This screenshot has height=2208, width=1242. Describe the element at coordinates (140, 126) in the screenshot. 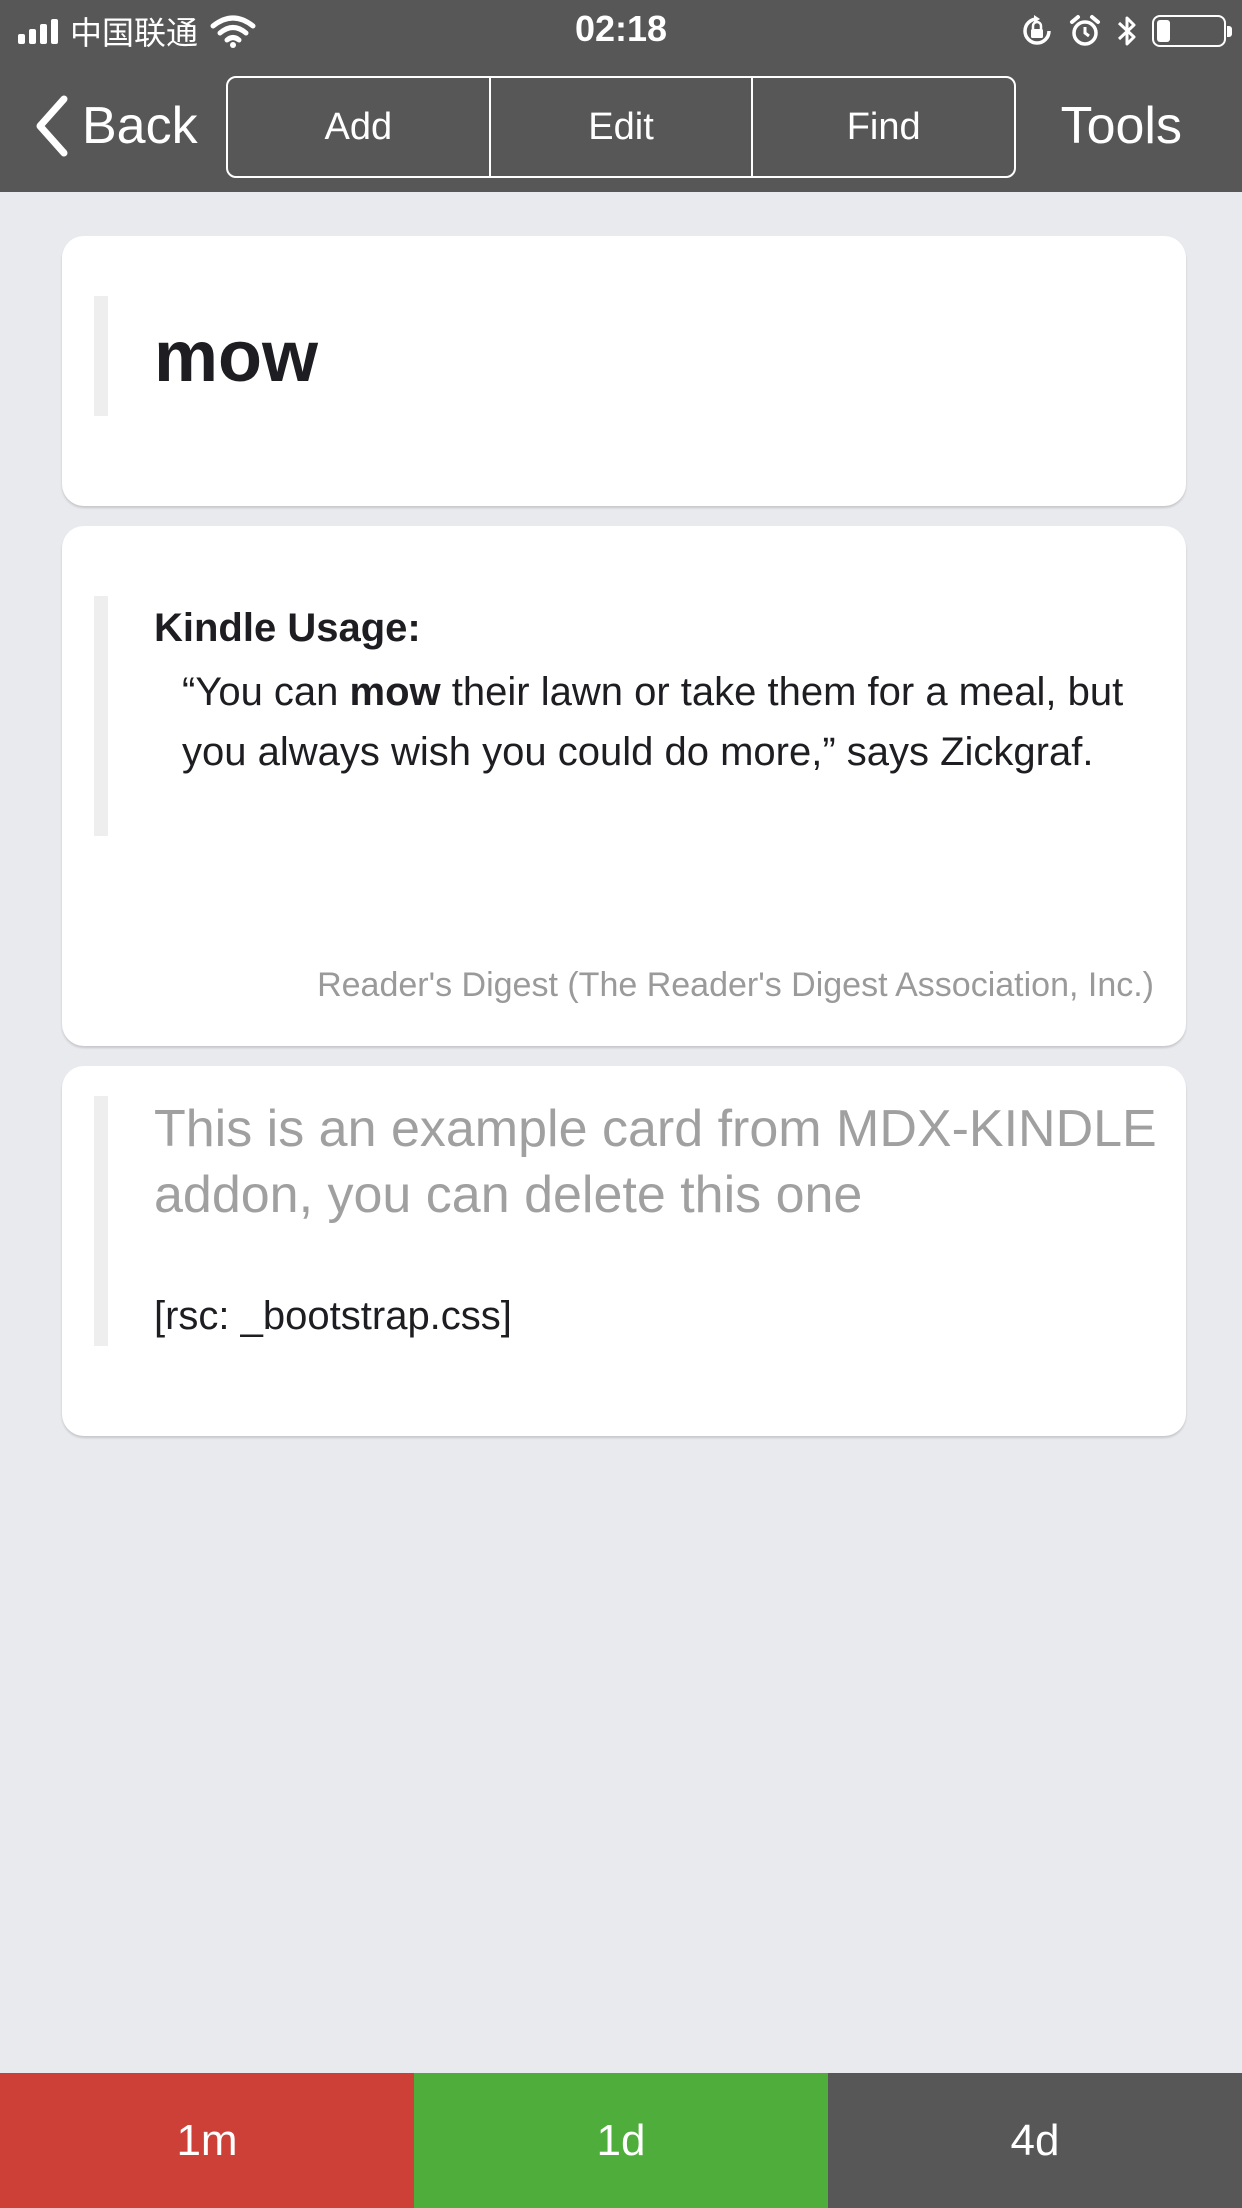

I see `back-label: Back` at that location.